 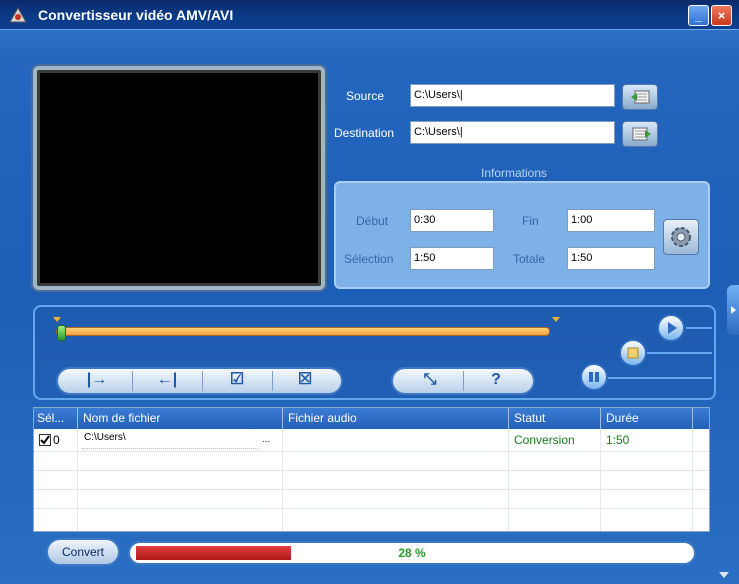 I want to click on progress-text: 28 %, so click(x=412, y=553).